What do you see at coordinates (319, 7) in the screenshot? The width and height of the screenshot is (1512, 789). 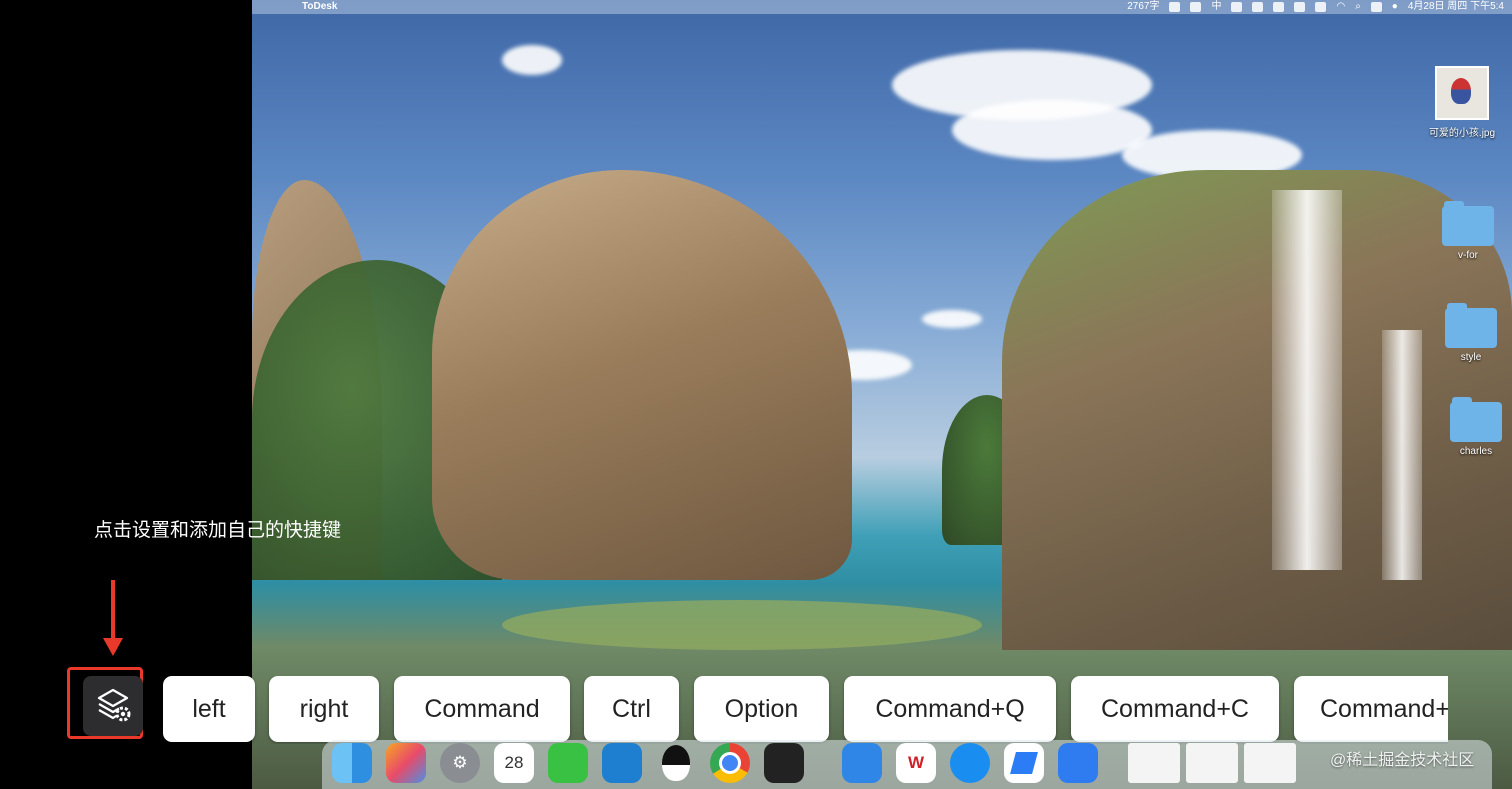 I see `menubar-app-name: ToDesk` at bounding box center [319, 7].